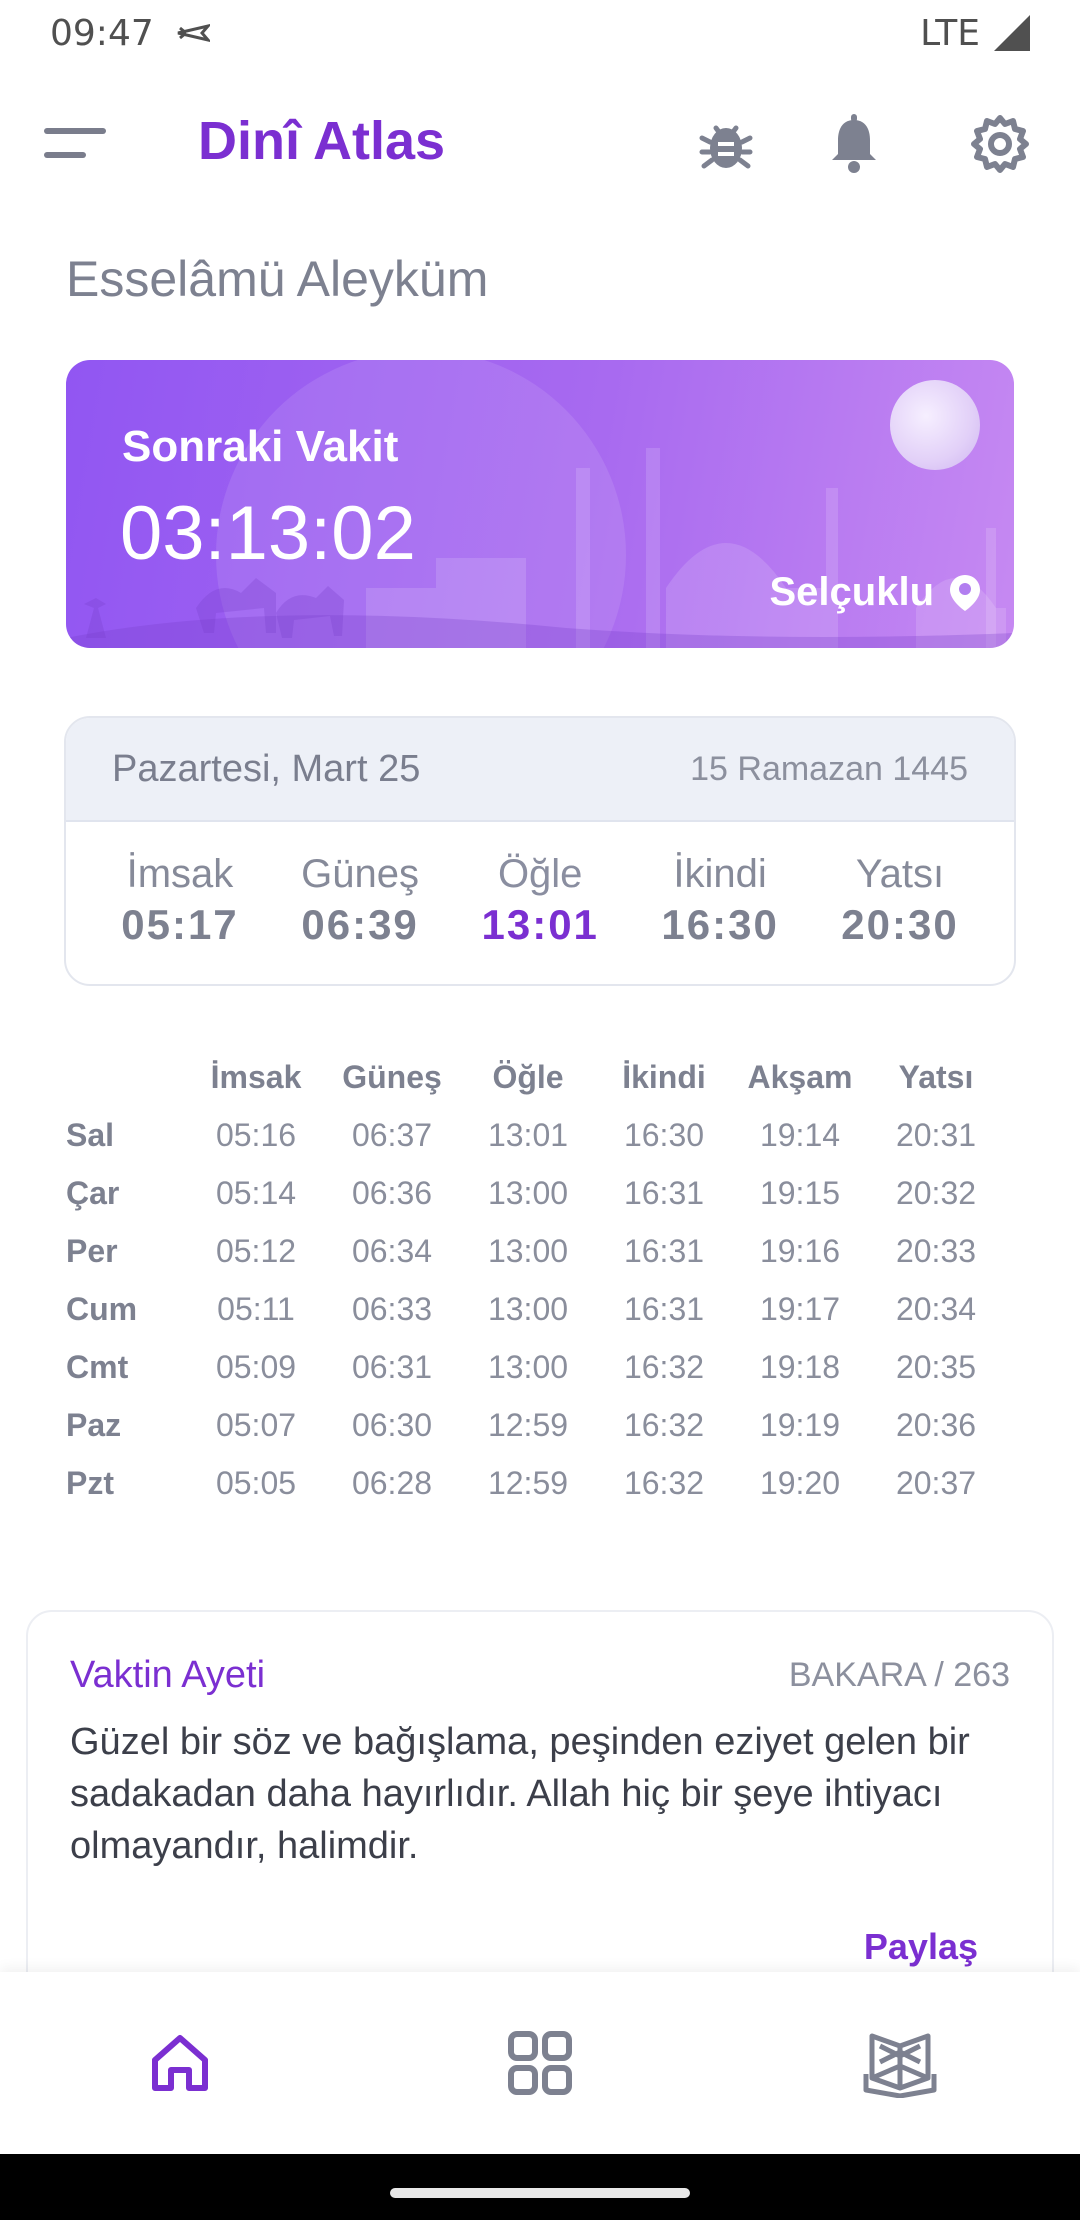 The height and width of the screenshot is (2220, 1080). Describe the element at coordinates (900, 874) in the screenshot. I see `prayer-name: Yatsı` at that location.